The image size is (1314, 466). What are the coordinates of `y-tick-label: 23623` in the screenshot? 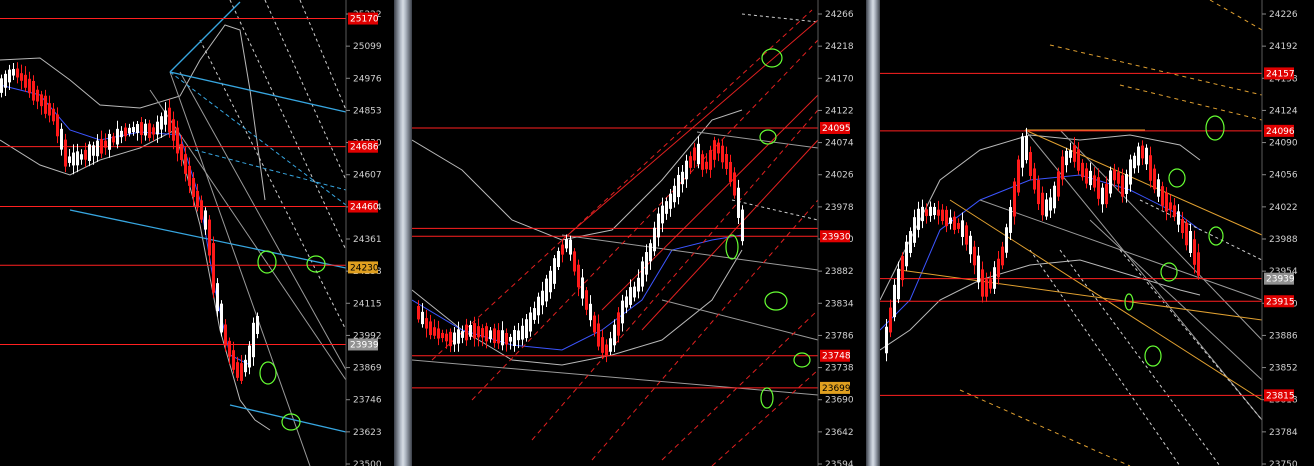 It's located at (367, 433).